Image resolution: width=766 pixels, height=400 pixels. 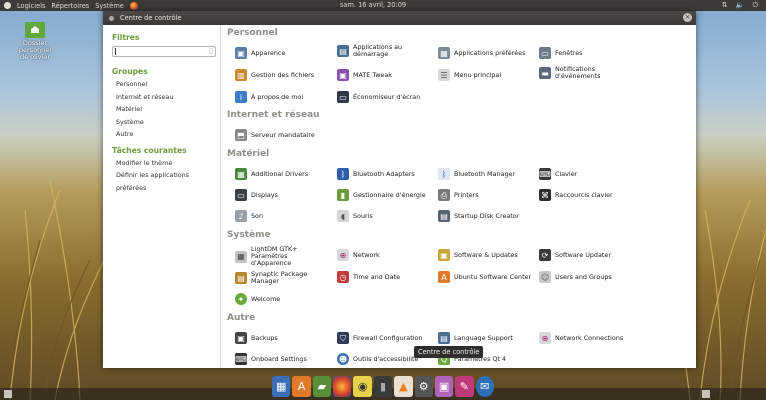 What do you see at coordinates (275, 135) in the screenshot?
I see `item-serveur-mandataire: ⬒ Serveur mandataire` at bounding box center [275, 135].